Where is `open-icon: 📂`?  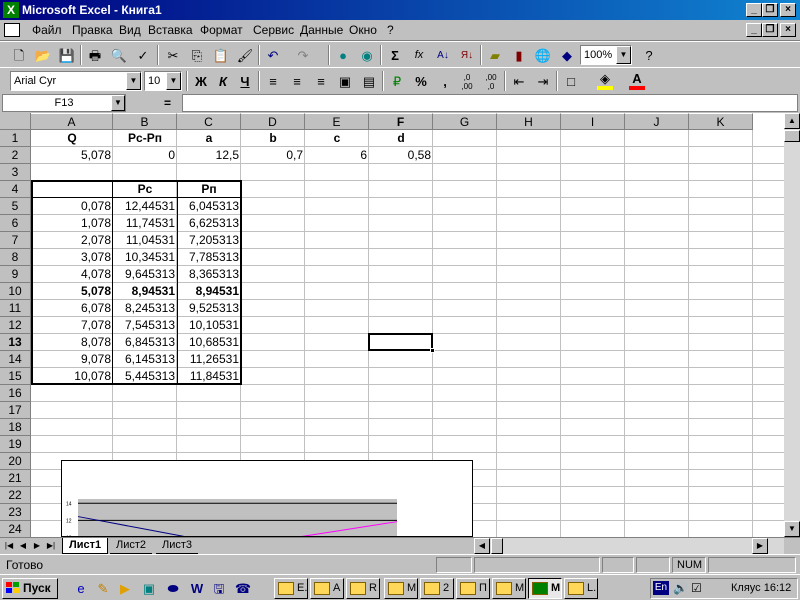 open-icon: 📂 is located at coordinates (43, 55).